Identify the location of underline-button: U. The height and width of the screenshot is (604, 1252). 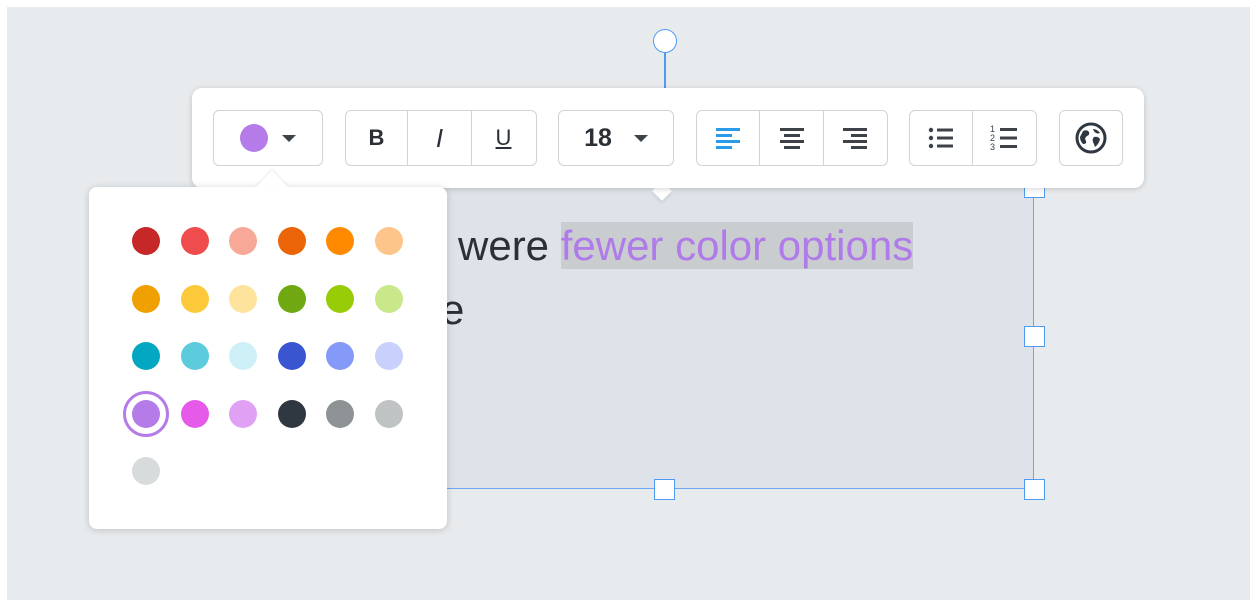
(503, 138).